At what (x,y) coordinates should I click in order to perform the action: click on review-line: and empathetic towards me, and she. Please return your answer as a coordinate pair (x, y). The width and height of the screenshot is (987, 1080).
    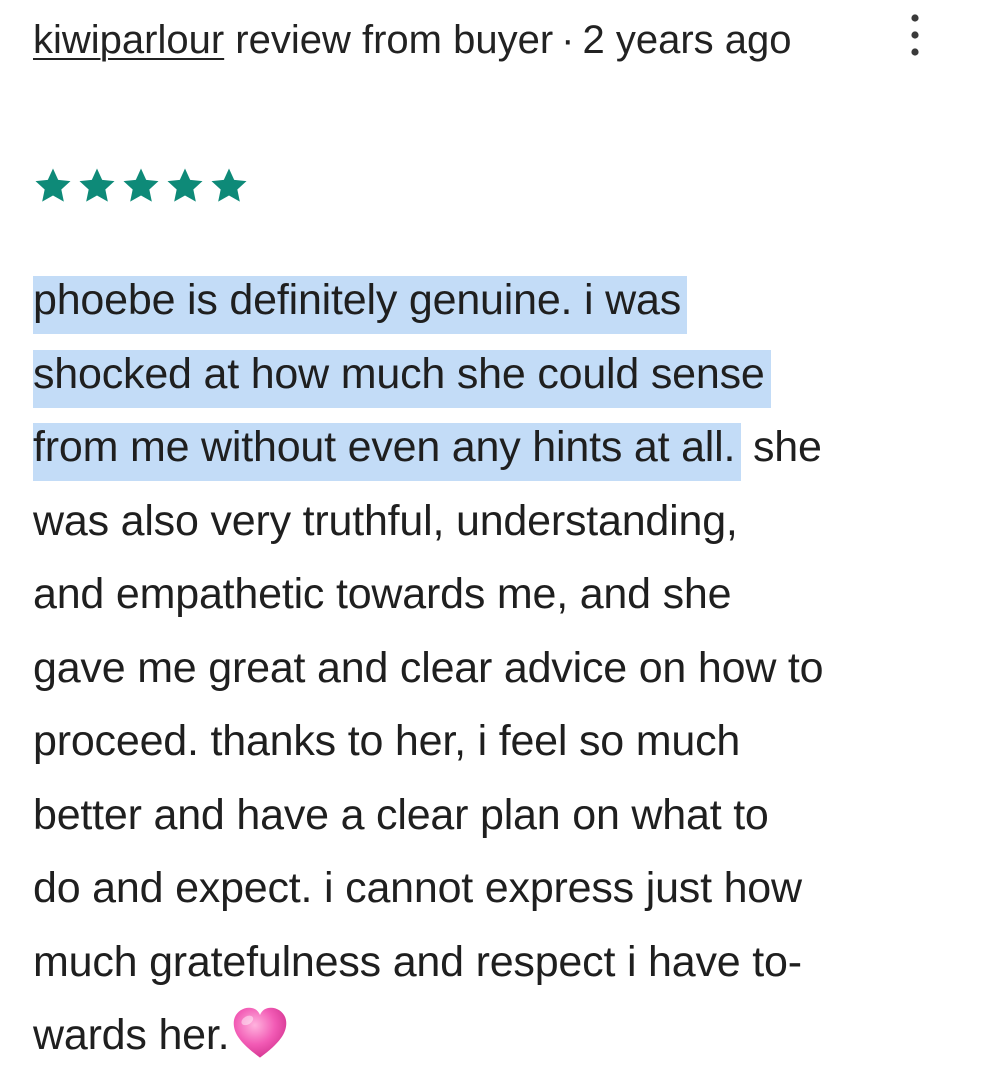
    Looking at the image, I should click on (382, 594).